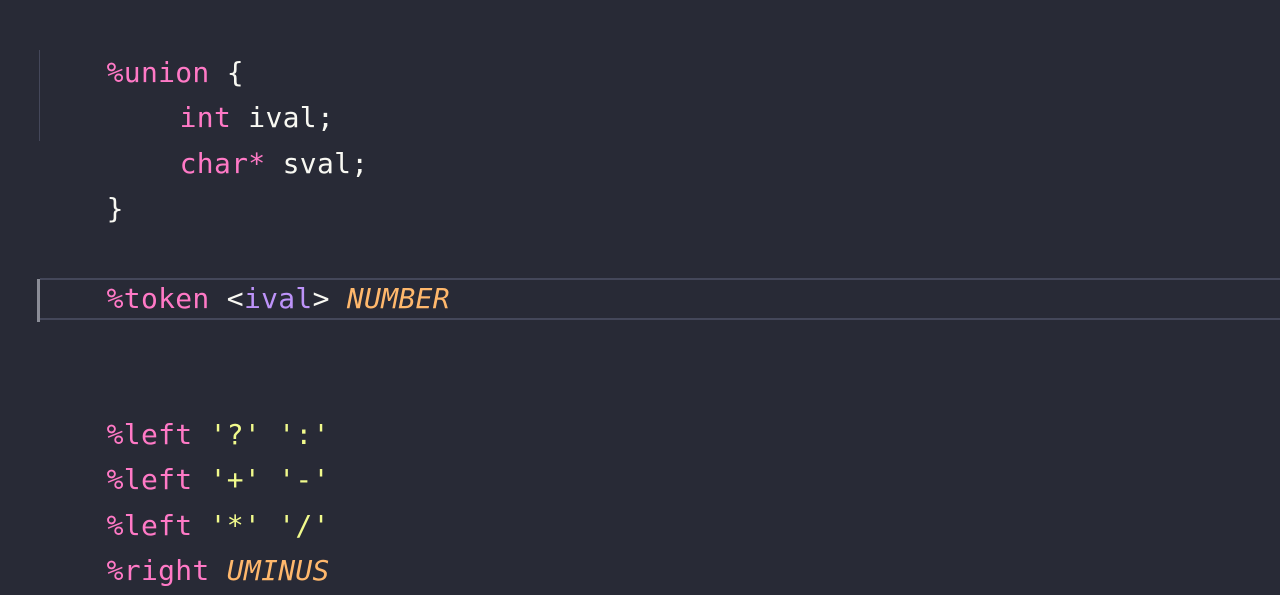 The width and height of the screenshot is (1280, 595). I want to click on token-name: UMINUS, so click(278, 570).